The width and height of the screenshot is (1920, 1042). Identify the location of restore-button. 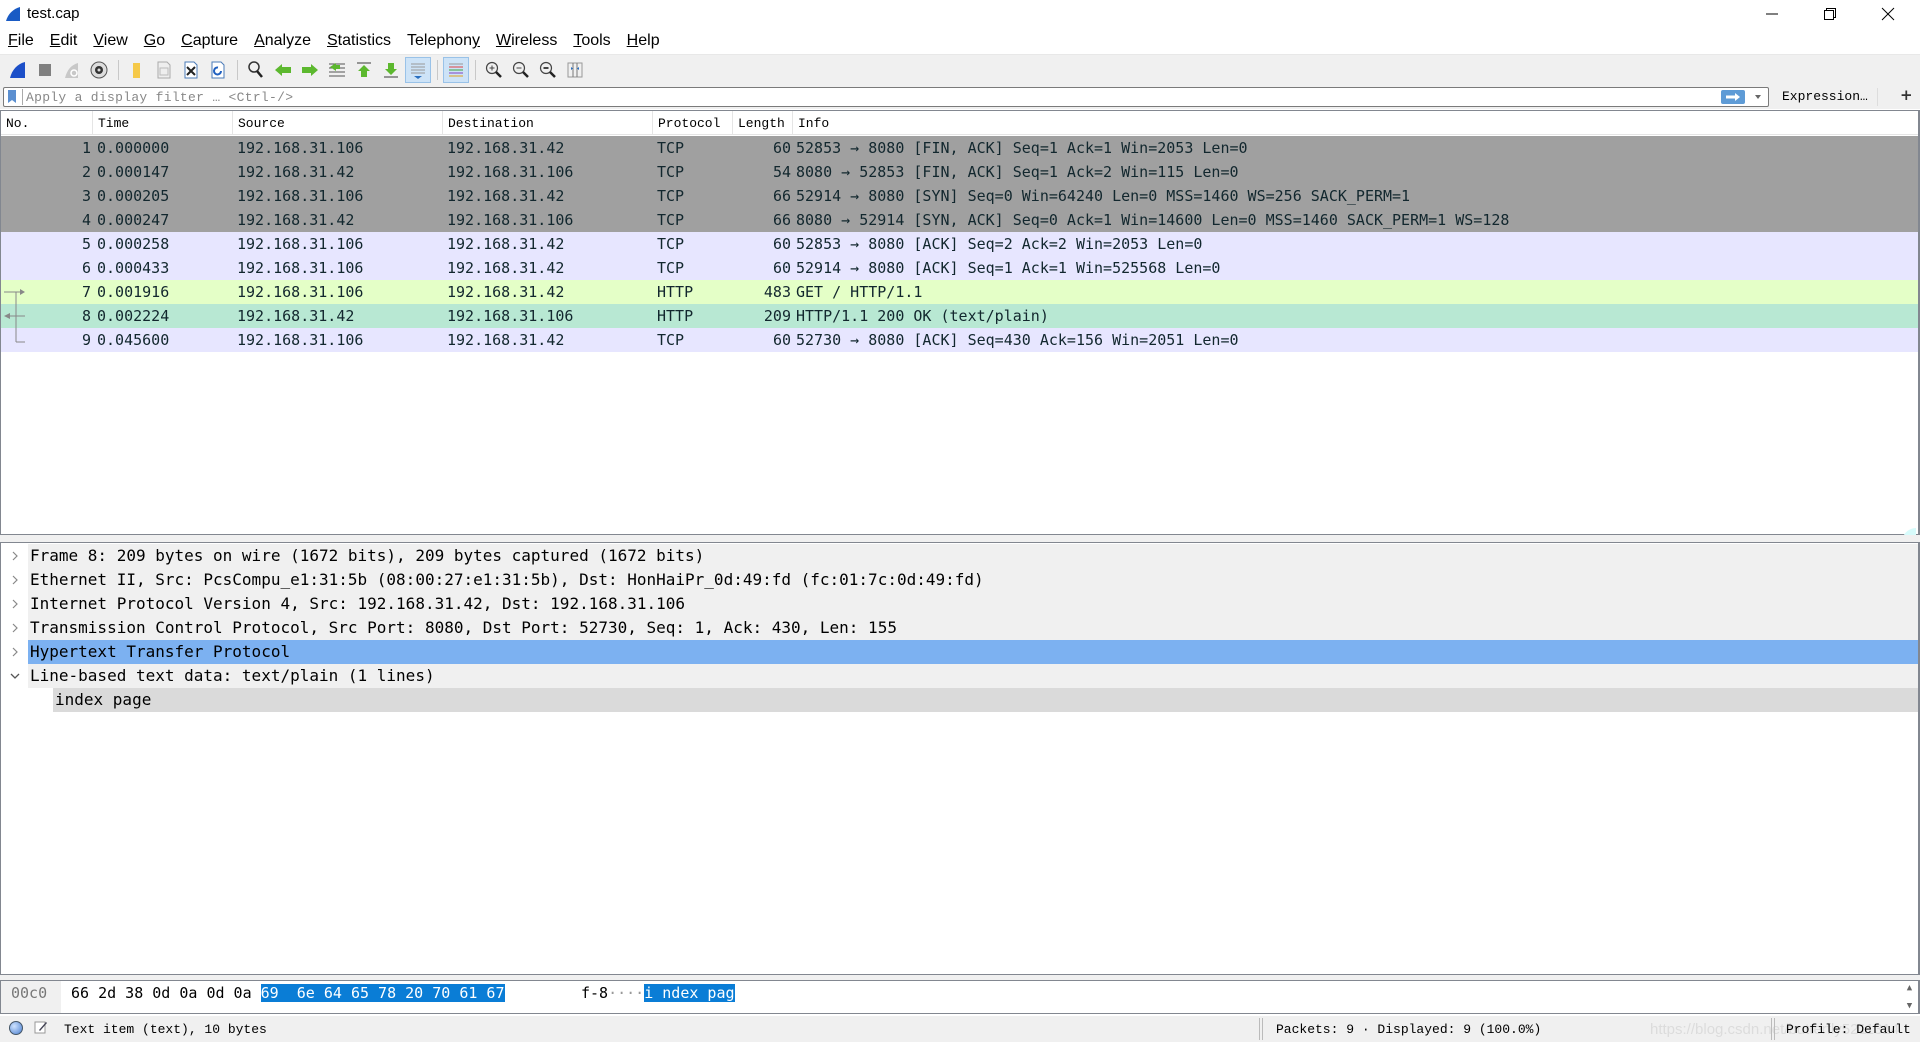
(1830, 14).